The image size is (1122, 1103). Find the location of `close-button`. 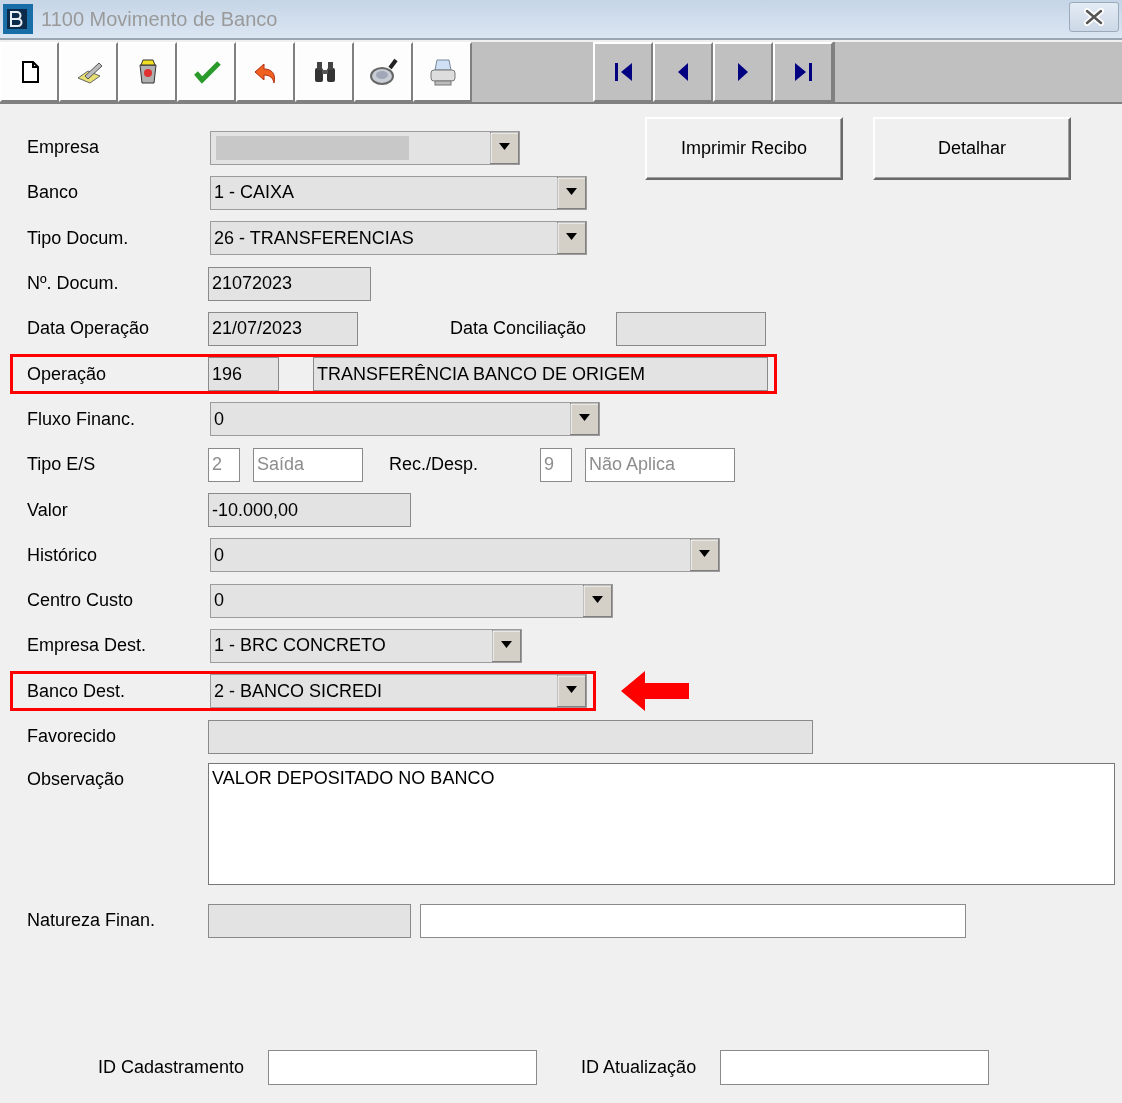

close-button is located at coordinates (1094, 17).